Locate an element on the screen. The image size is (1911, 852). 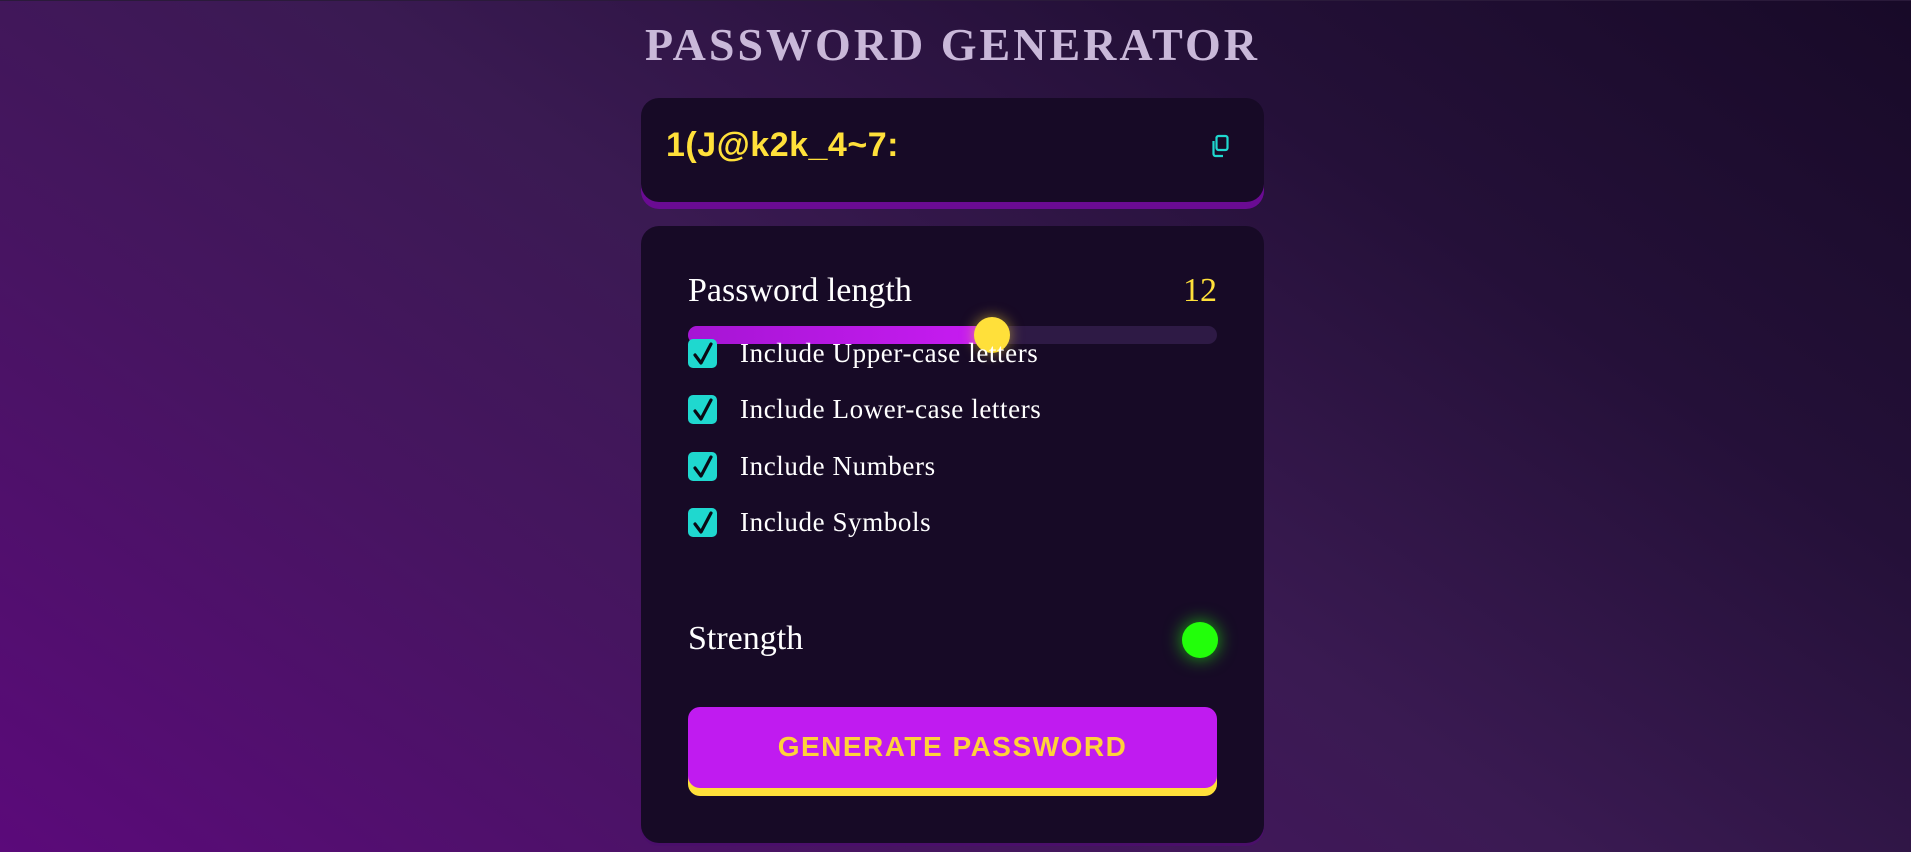
checkbox-uppercase is located at coordinates (702, 353).